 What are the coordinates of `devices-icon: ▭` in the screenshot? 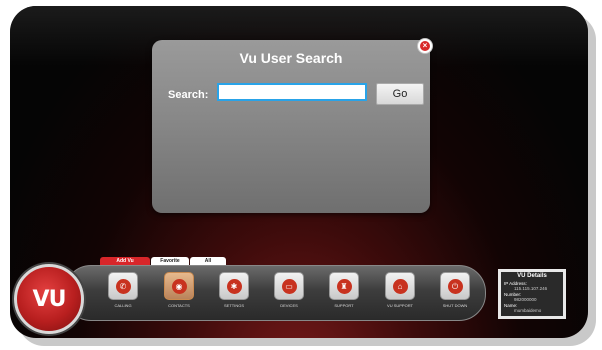 It's located at (289, 286).